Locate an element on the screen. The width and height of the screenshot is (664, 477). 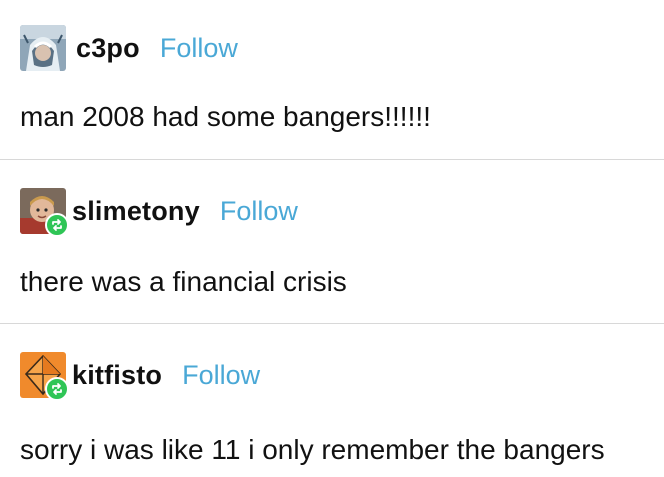
character-portrait-icon is located at coordinates (43, 48).